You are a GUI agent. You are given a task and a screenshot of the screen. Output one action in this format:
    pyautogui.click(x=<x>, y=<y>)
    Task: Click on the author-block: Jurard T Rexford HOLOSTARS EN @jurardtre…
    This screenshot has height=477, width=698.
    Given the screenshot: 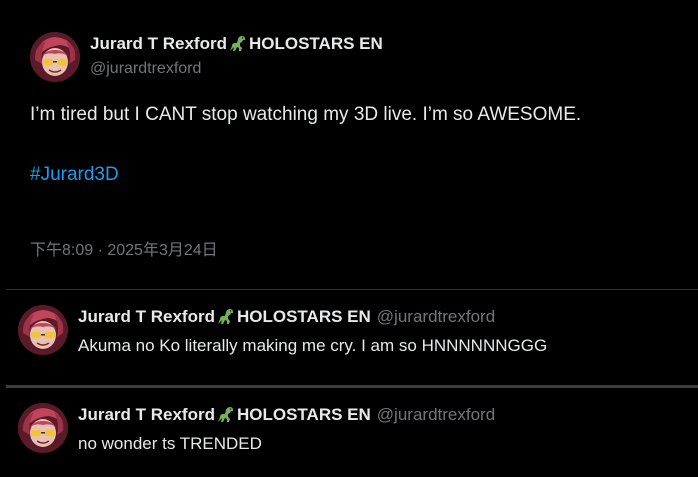 What is the action you would take?
    pyautogui.click(x=236, y=56)
    